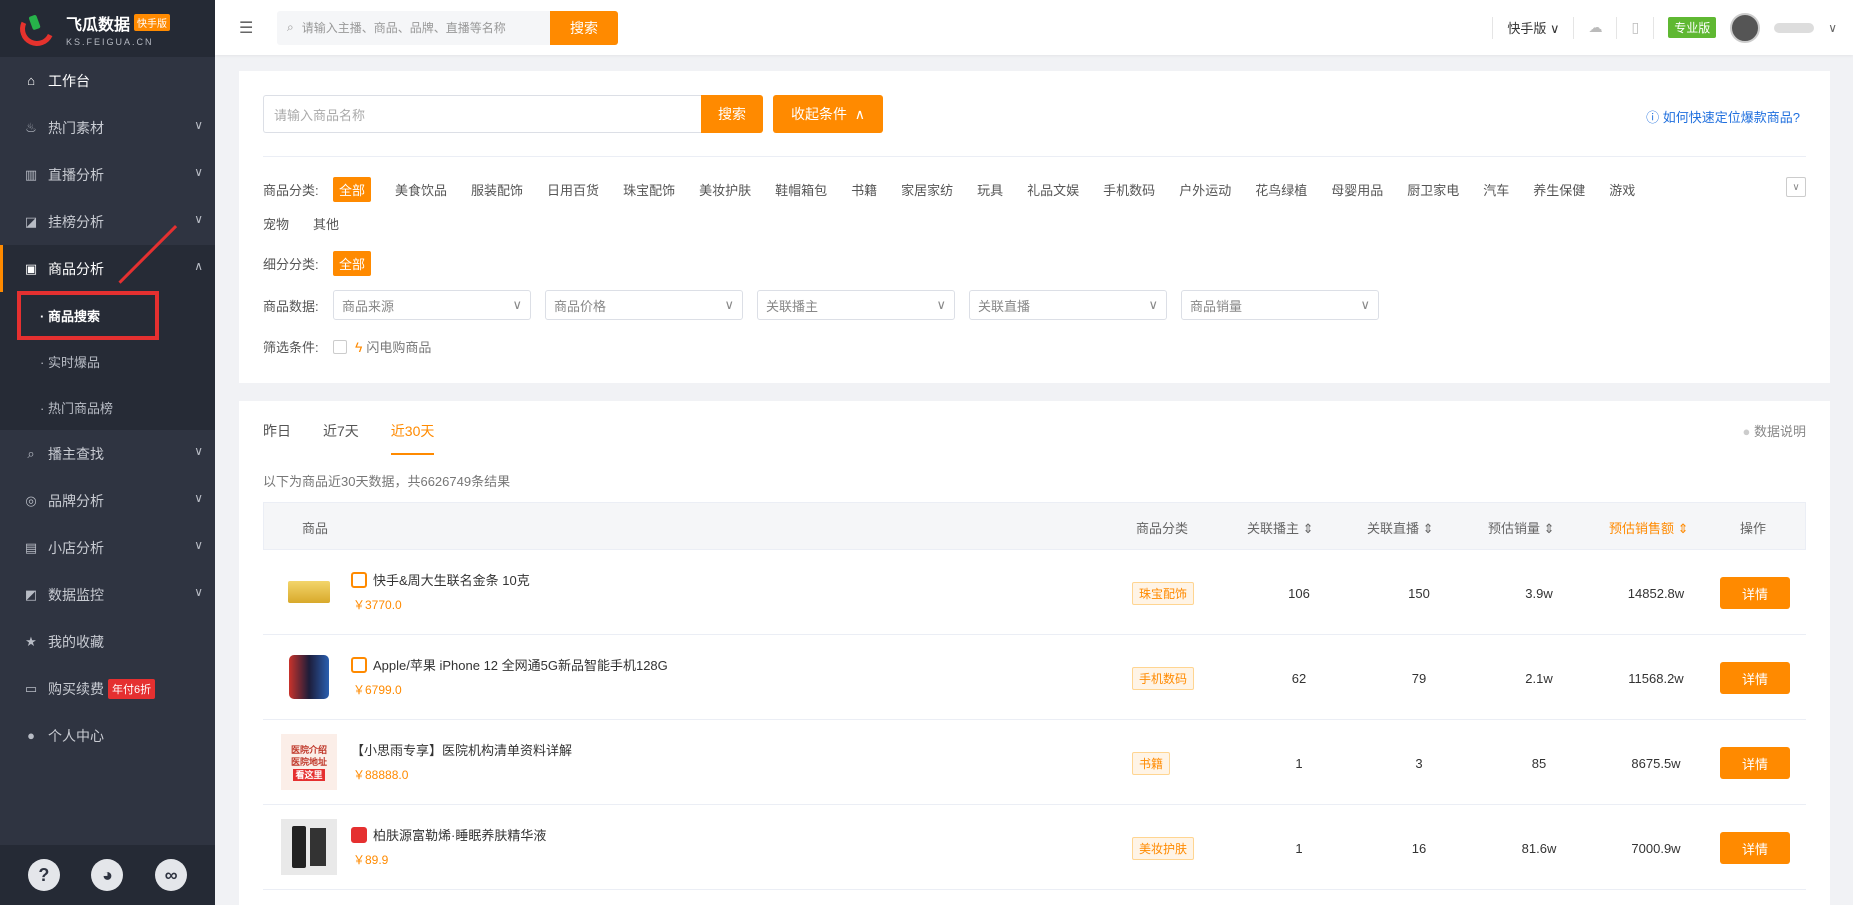 The height and width of the screenshot is (905, 1853). Describe the element at coordinates (792, 306) in the screenshot. I see `select-label: 关联播主` at that location.